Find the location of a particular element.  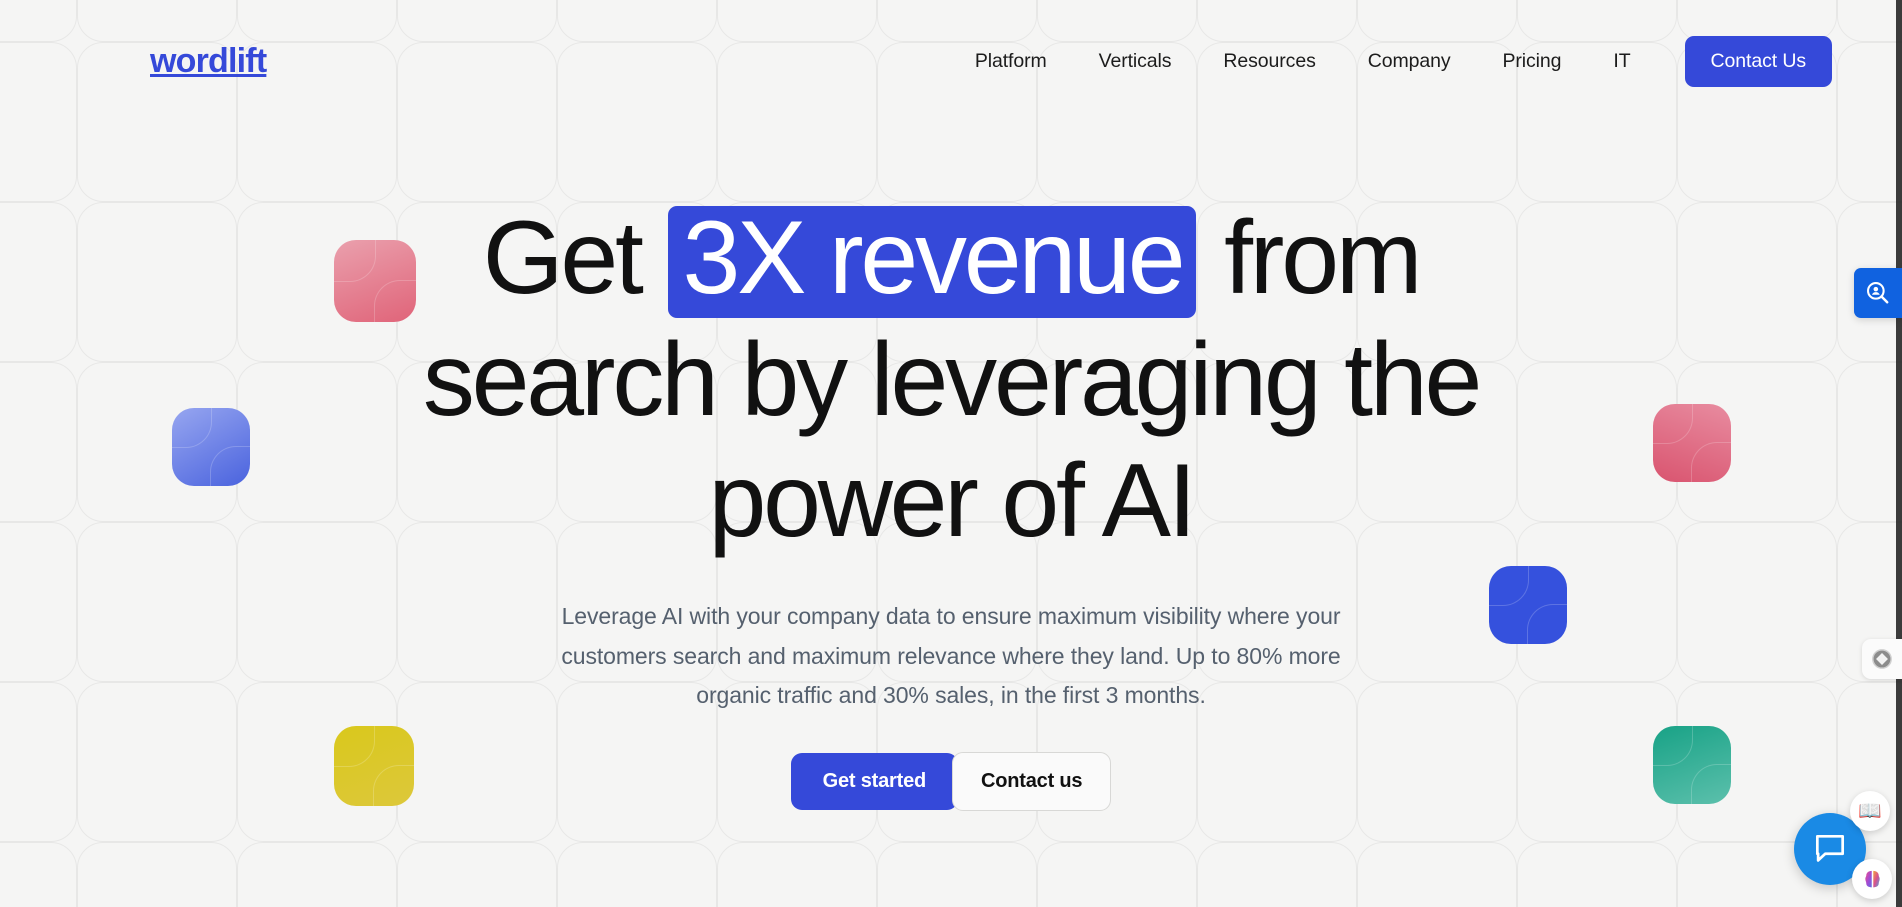

documentation-badge-button: 📖 is located at coordinates (1870, 811).